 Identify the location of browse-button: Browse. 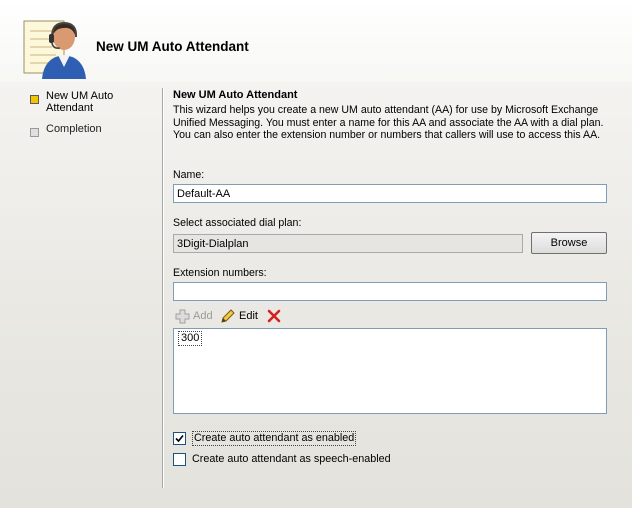
(569, 243).